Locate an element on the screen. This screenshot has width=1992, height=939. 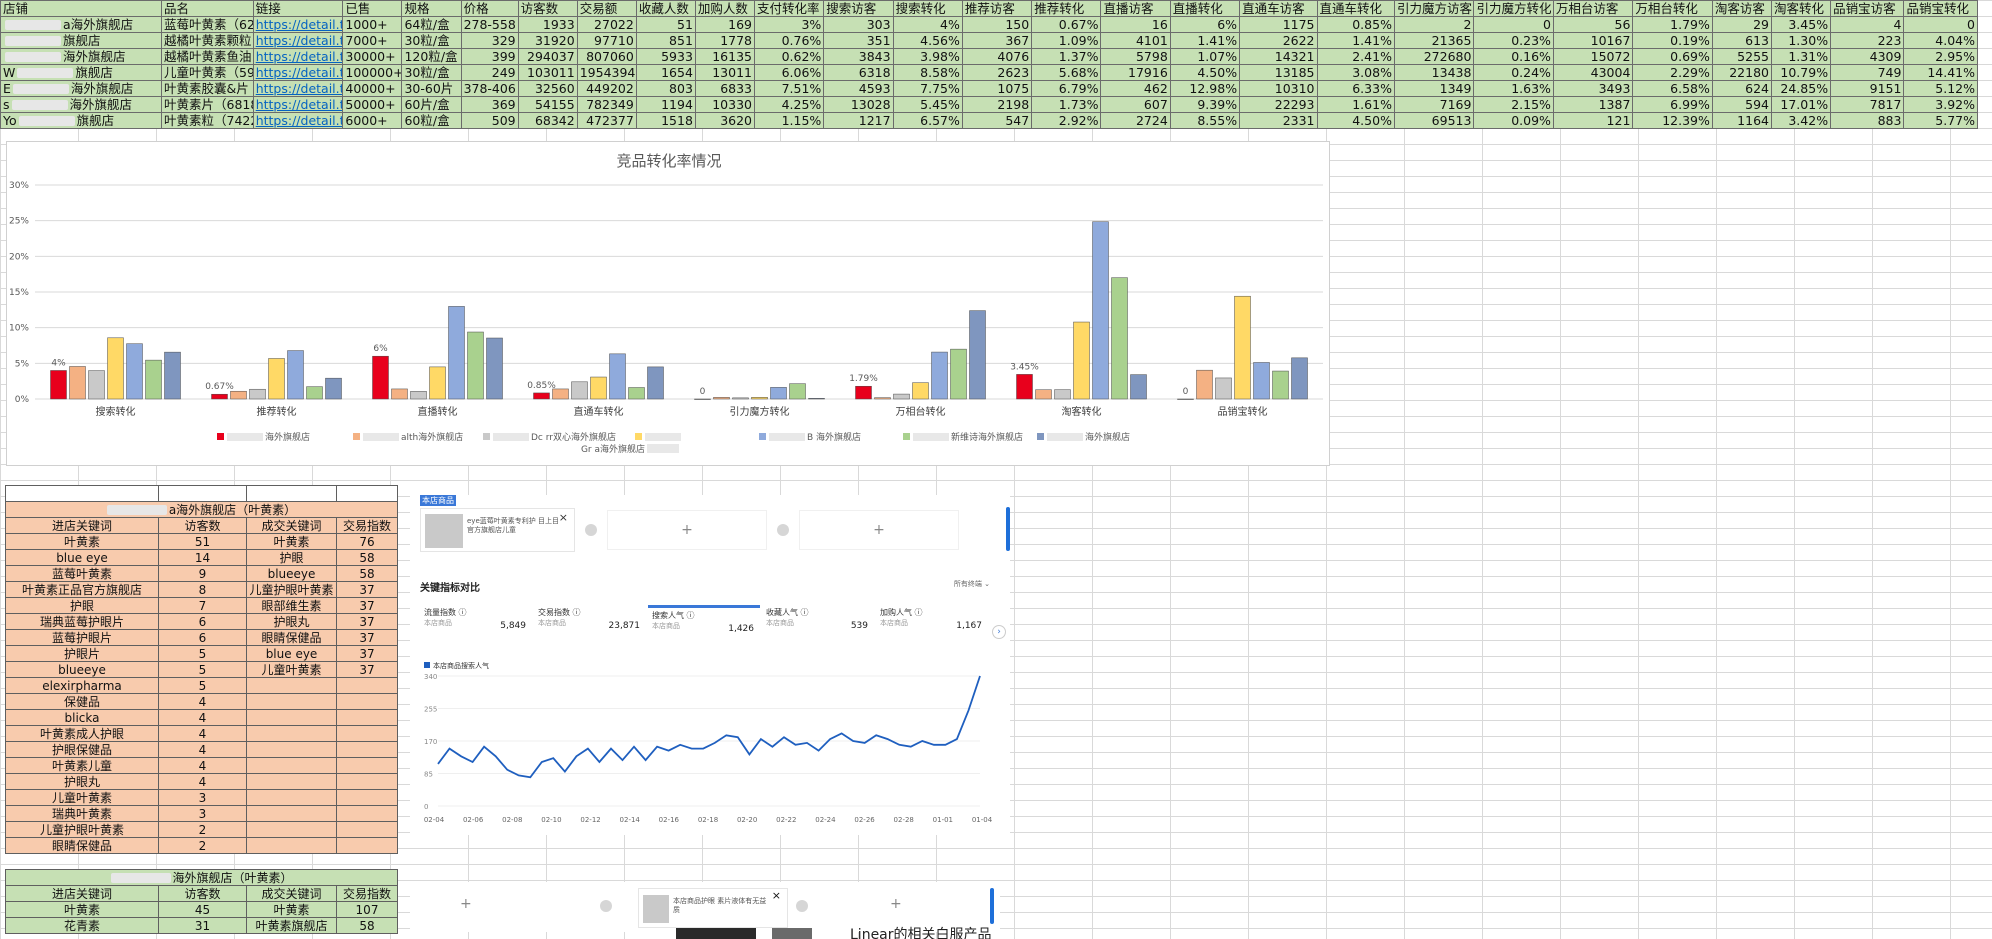
x-tick-label: 02-20 is located at coordinates (747, 820).